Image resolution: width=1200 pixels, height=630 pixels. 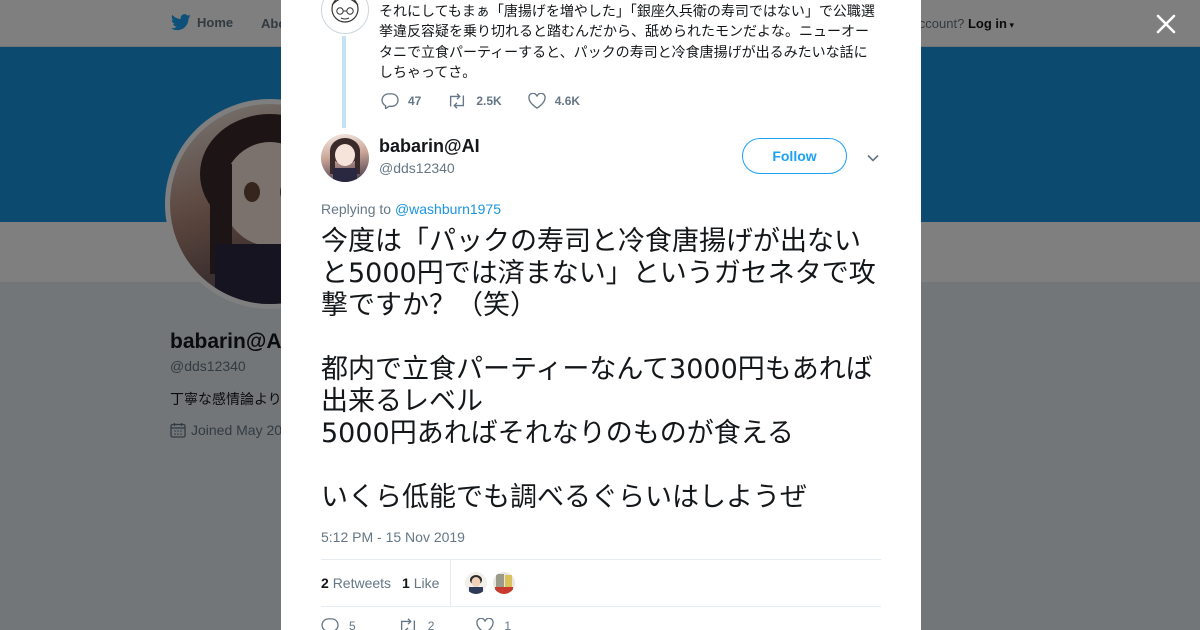 I want to click on follow-button: Follow, so click(x=794, y=156).